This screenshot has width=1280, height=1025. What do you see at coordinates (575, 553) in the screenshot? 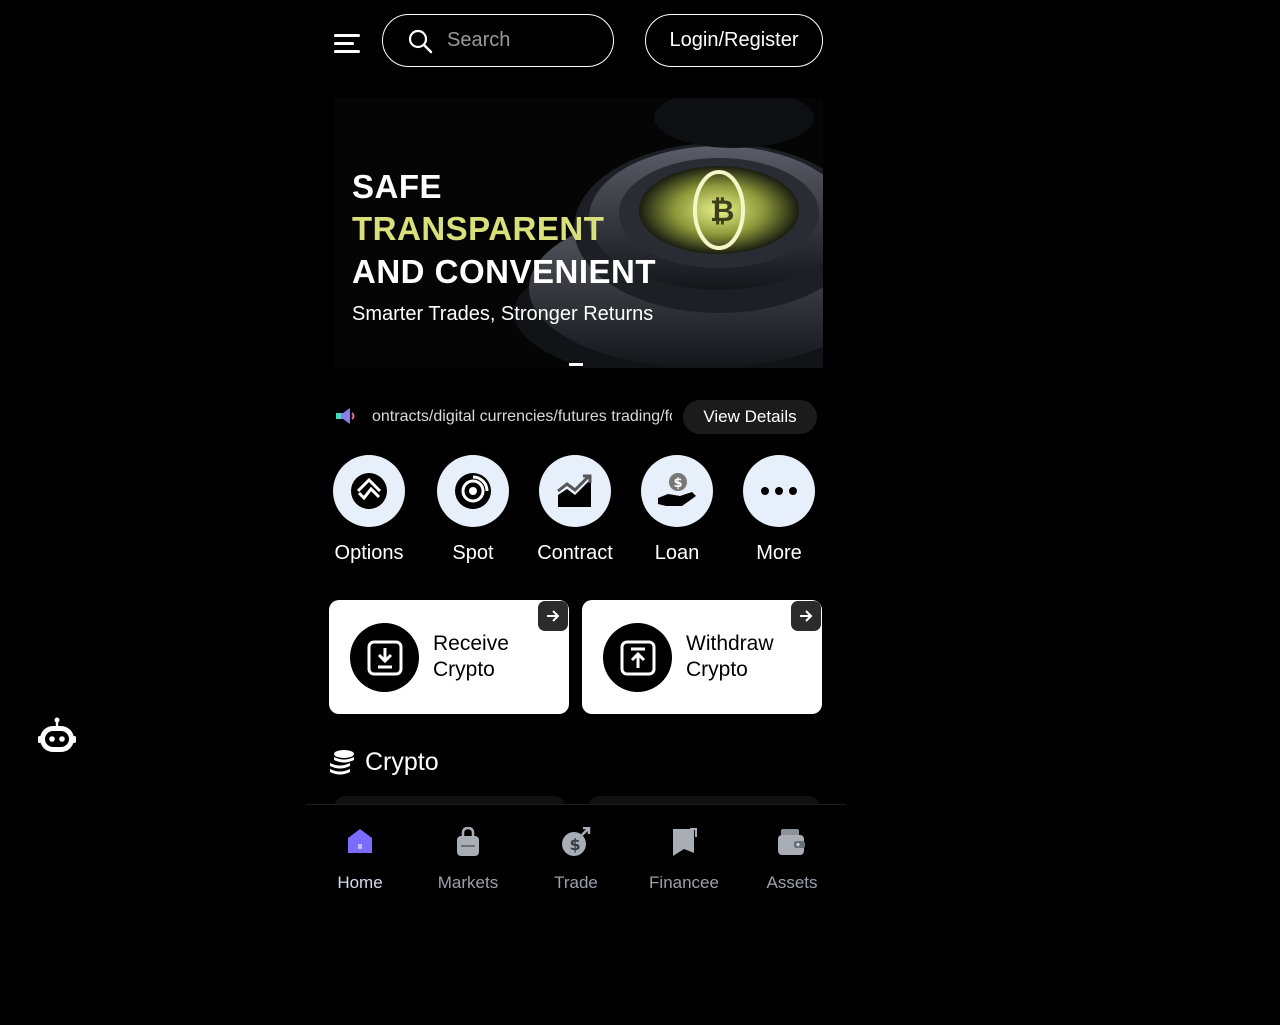
I see `quick-action-label: Contract` at bounding box center [575, 553].